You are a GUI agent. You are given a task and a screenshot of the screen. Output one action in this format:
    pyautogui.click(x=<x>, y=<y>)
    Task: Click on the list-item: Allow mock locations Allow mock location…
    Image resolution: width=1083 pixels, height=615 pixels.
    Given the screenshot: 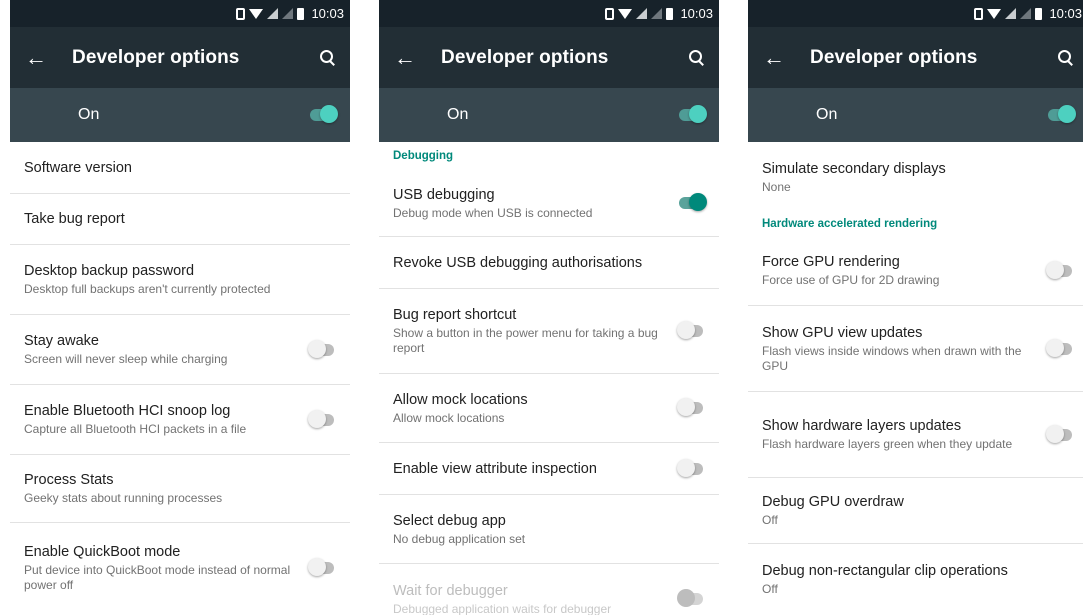 What is the action you would take?
    pyautogui.click(x=549, y=408)
    